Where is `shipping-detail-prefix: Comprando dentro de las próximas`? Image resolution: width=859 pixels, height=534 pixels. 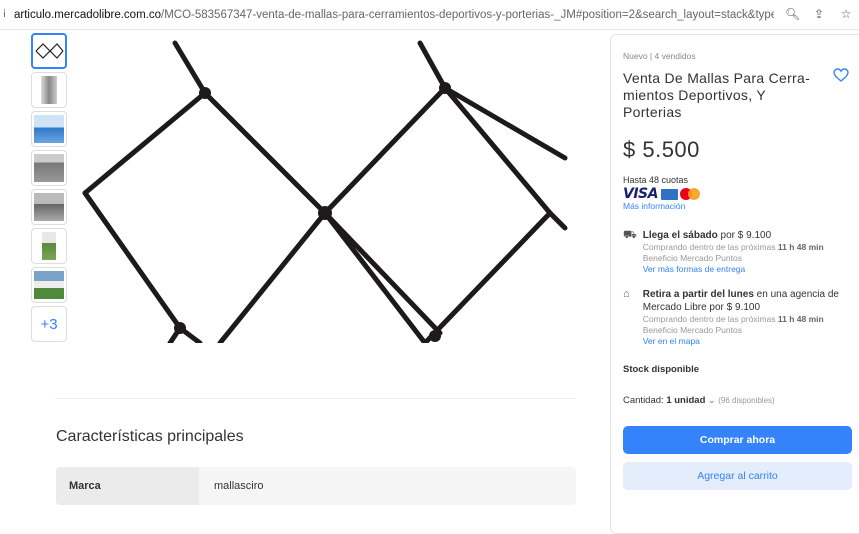 shipping-detail-prefix: Comprando dentro de las próximas is located at coordinates (710, 247).